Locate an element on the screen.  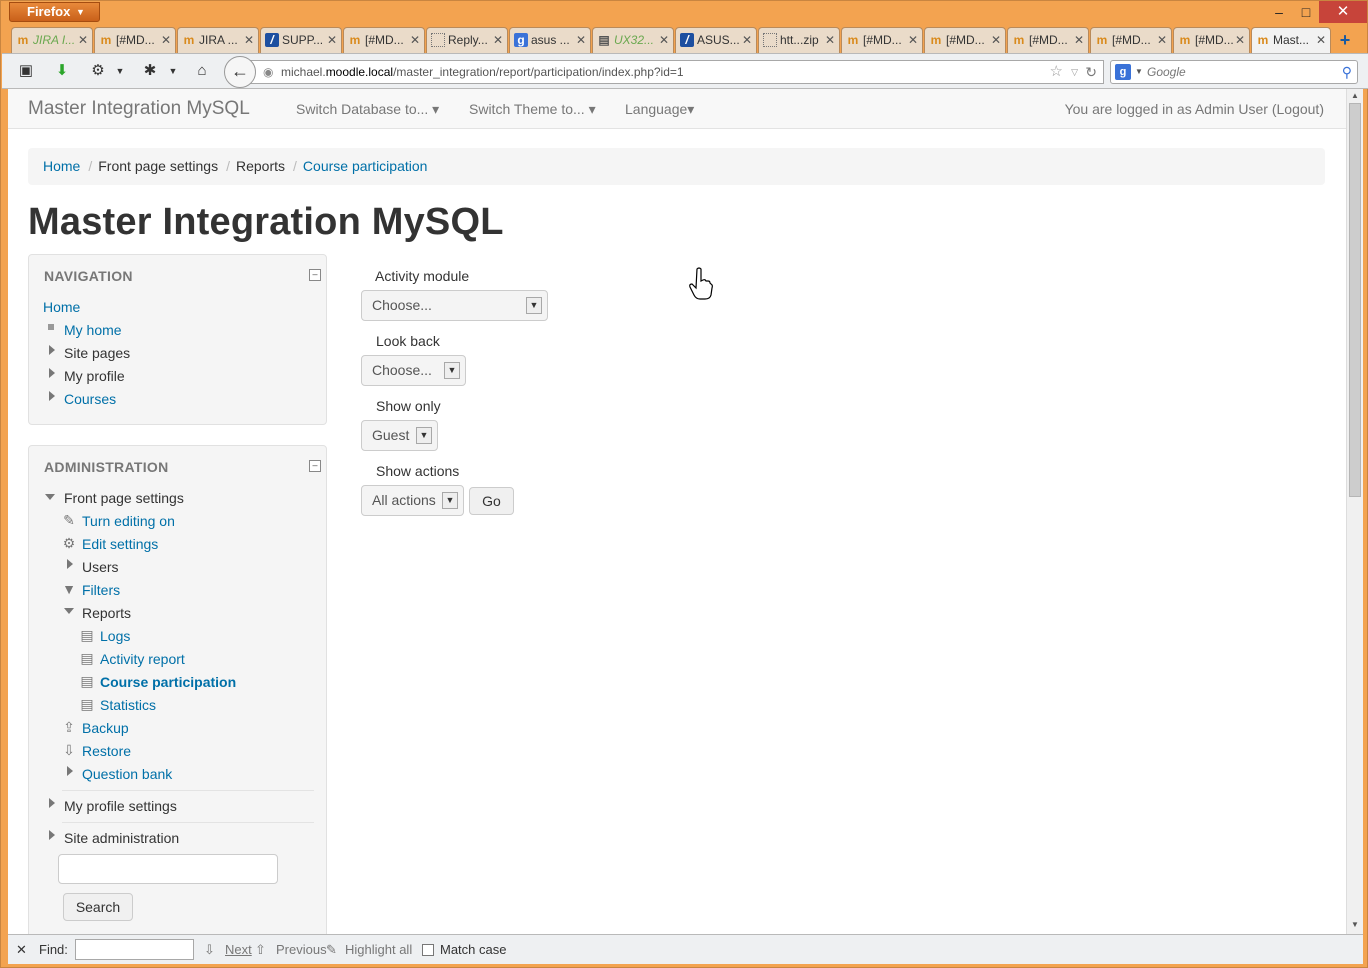
admin-restore: Restore is located at coordinates (106, 751).